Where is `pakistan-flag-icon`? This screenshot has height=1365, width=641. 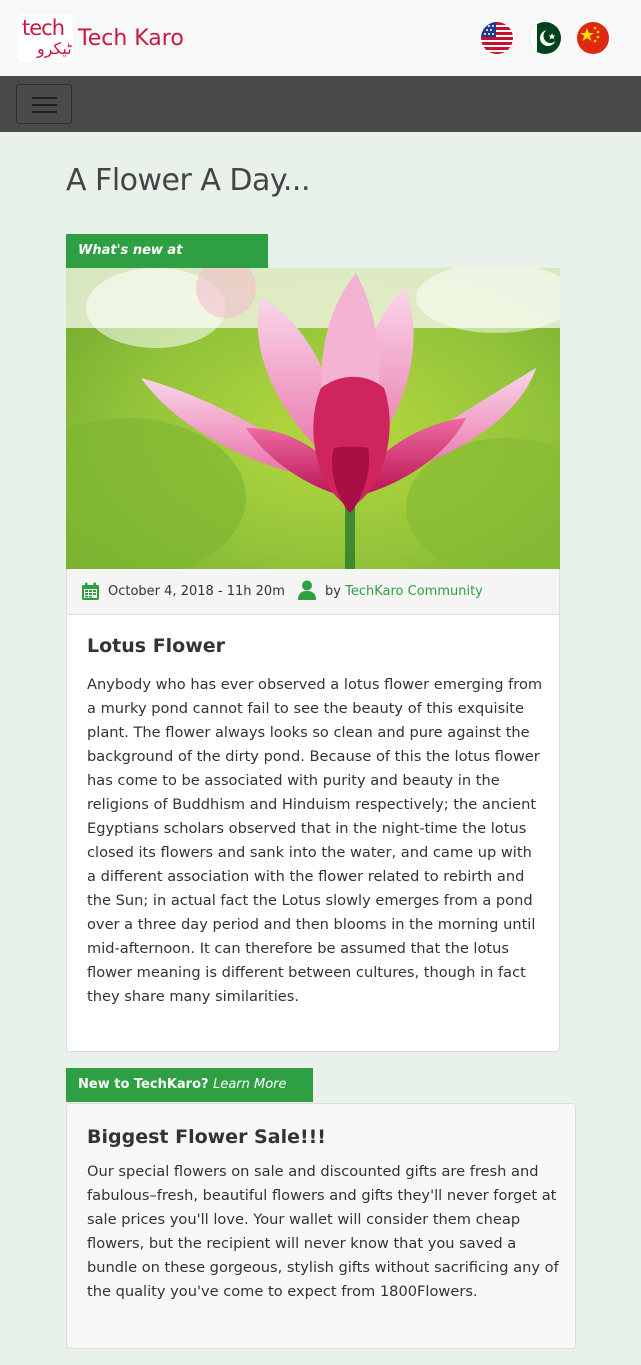
pakistan-flag-icon is located at coordinates (545, 38).